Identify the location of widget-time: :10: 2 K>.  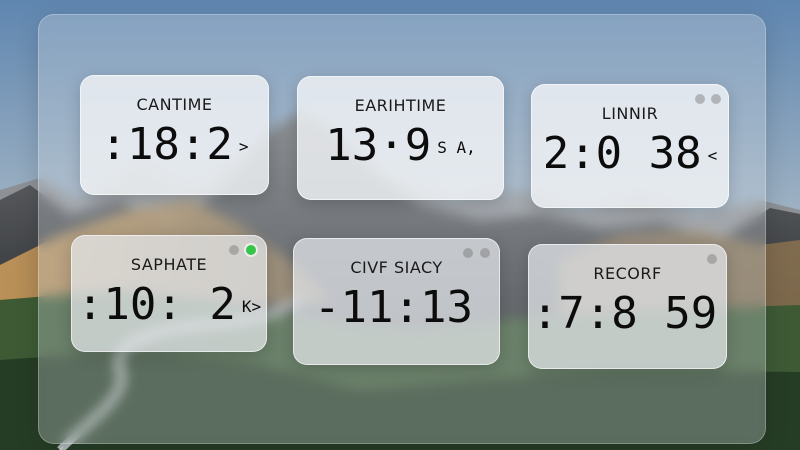
(169, 306).